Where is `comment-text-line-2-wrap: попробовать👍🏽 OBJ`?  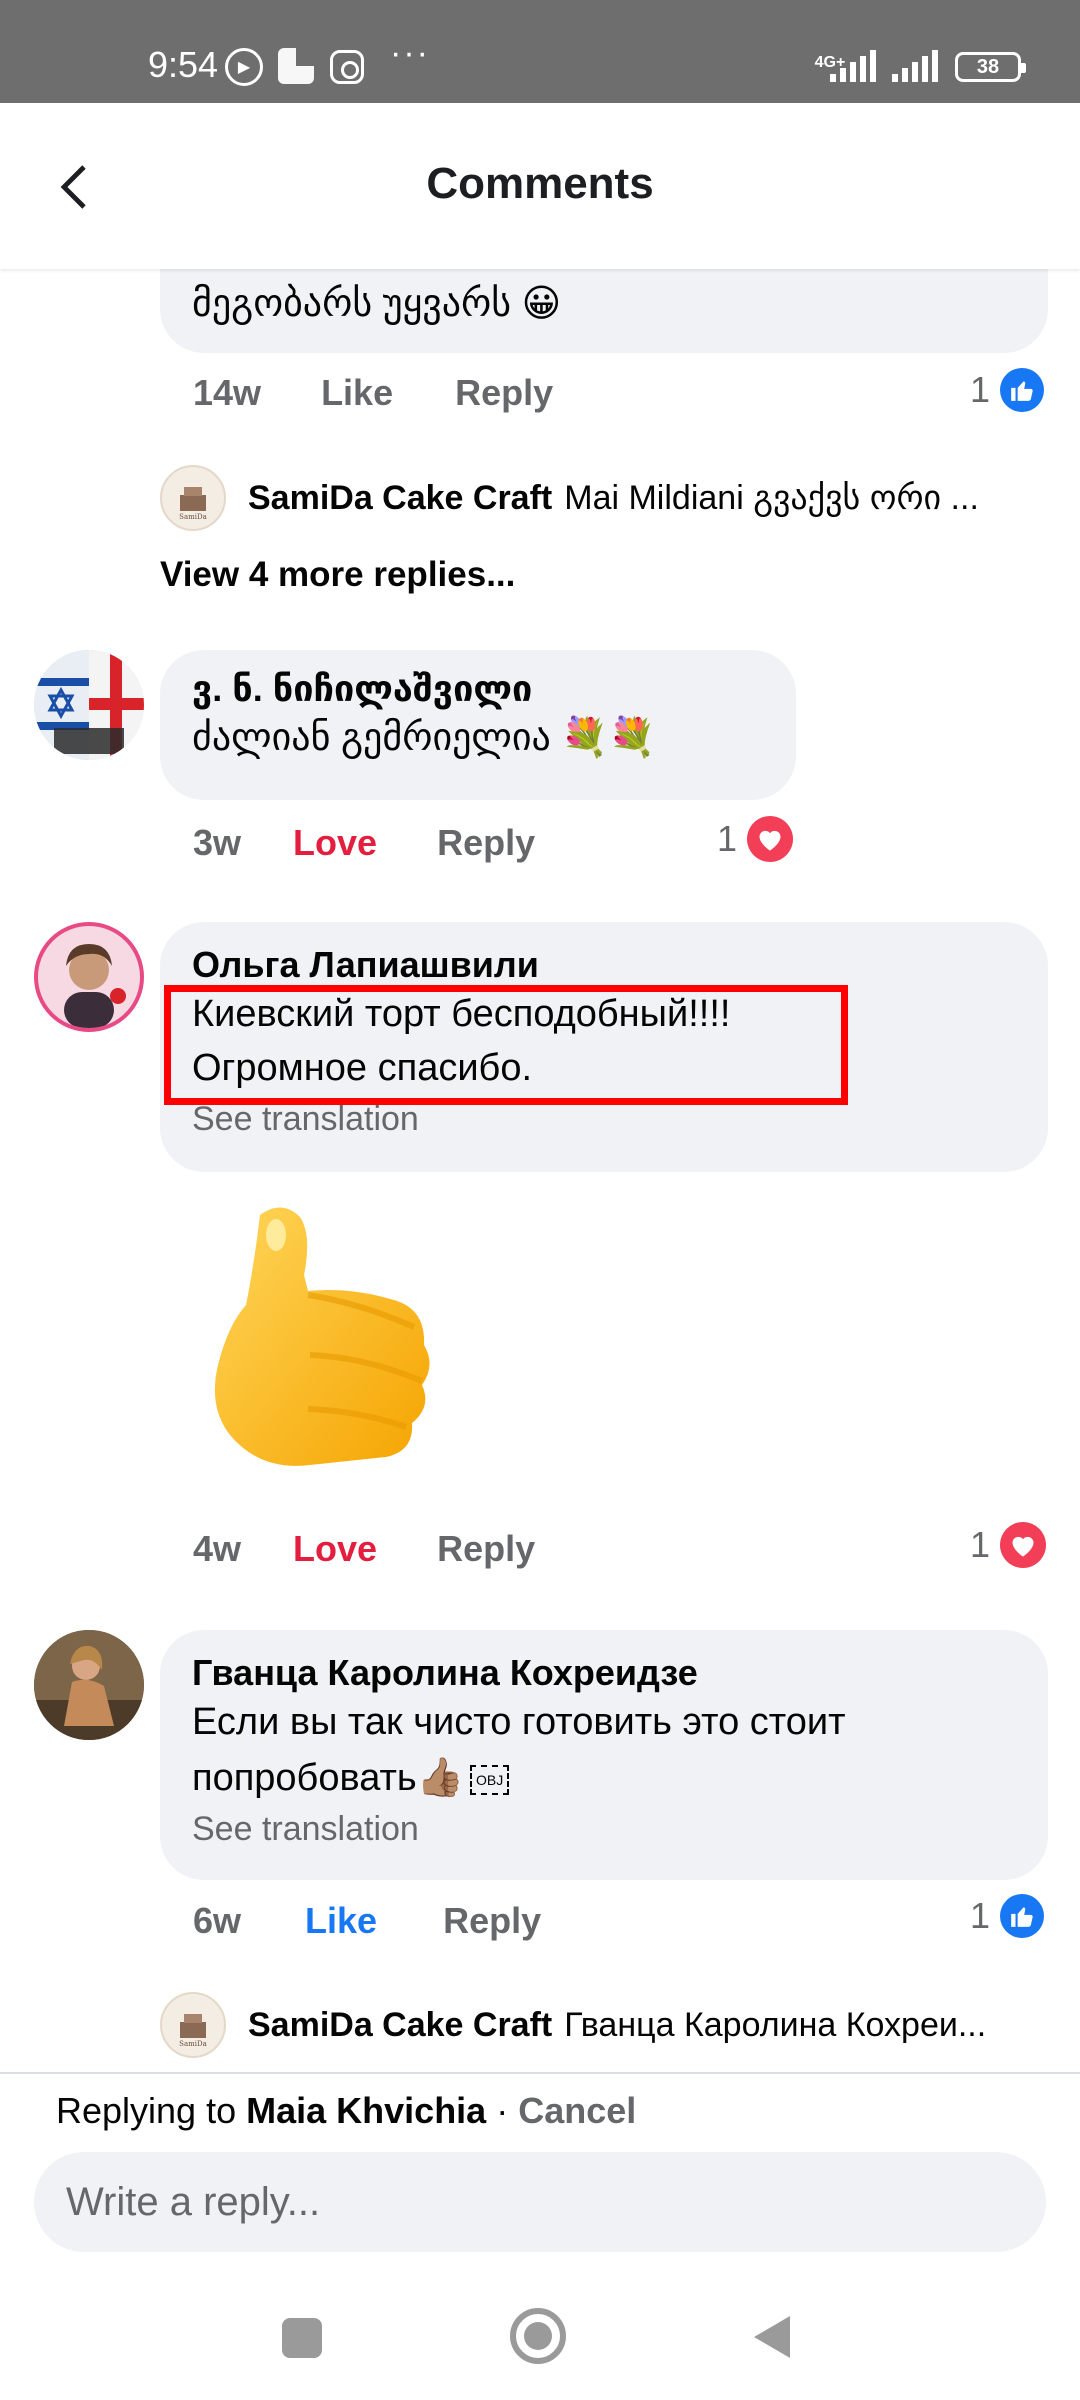
comment-text-line-2-wrap: попробовать👍🏽 OBJ is located at coordinates (604, 1778).